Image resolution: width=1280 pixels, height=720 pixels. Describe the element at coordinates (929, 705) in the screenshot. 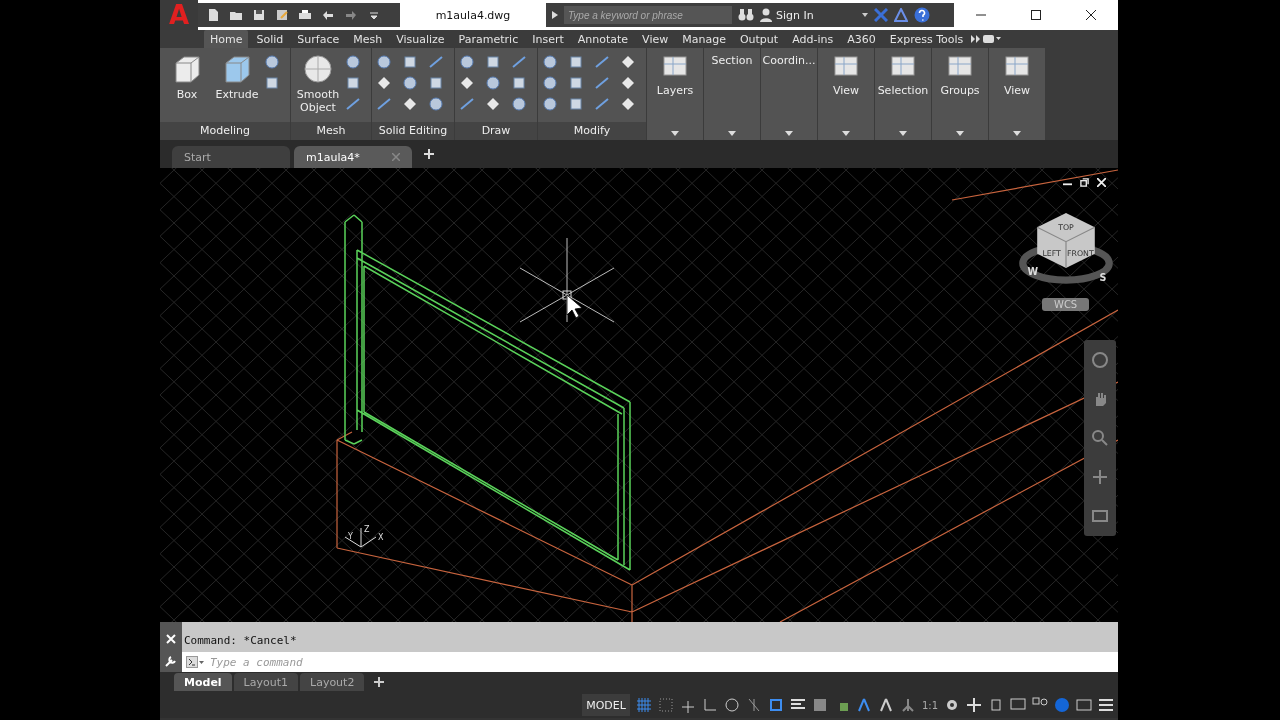

I see `annotation-scale: 1:1` at that location.